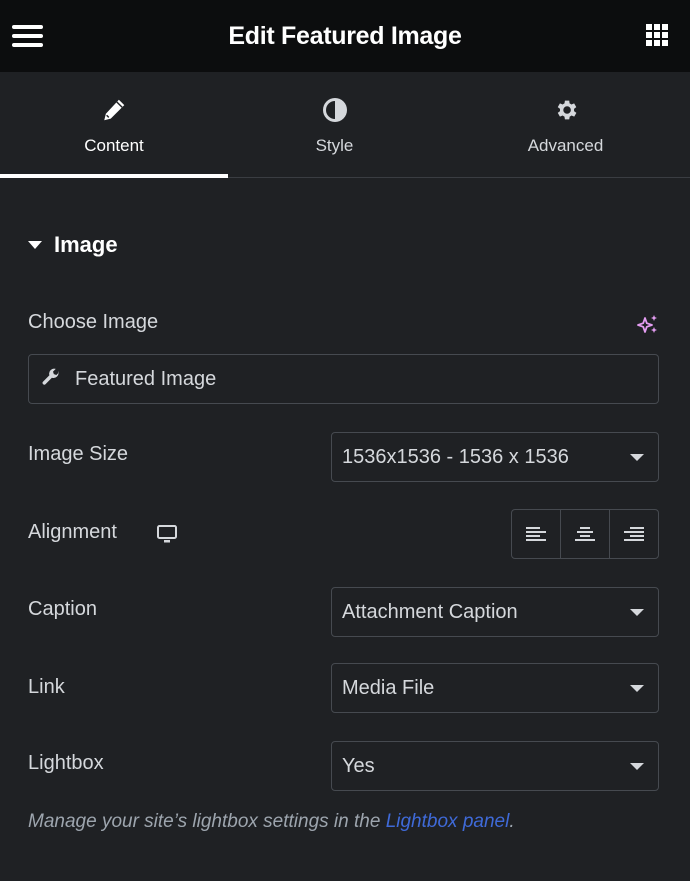 The width and height of the screenshot is (690, 881). I want to click on lightbox-label: Lightbox, so click(66, 763).